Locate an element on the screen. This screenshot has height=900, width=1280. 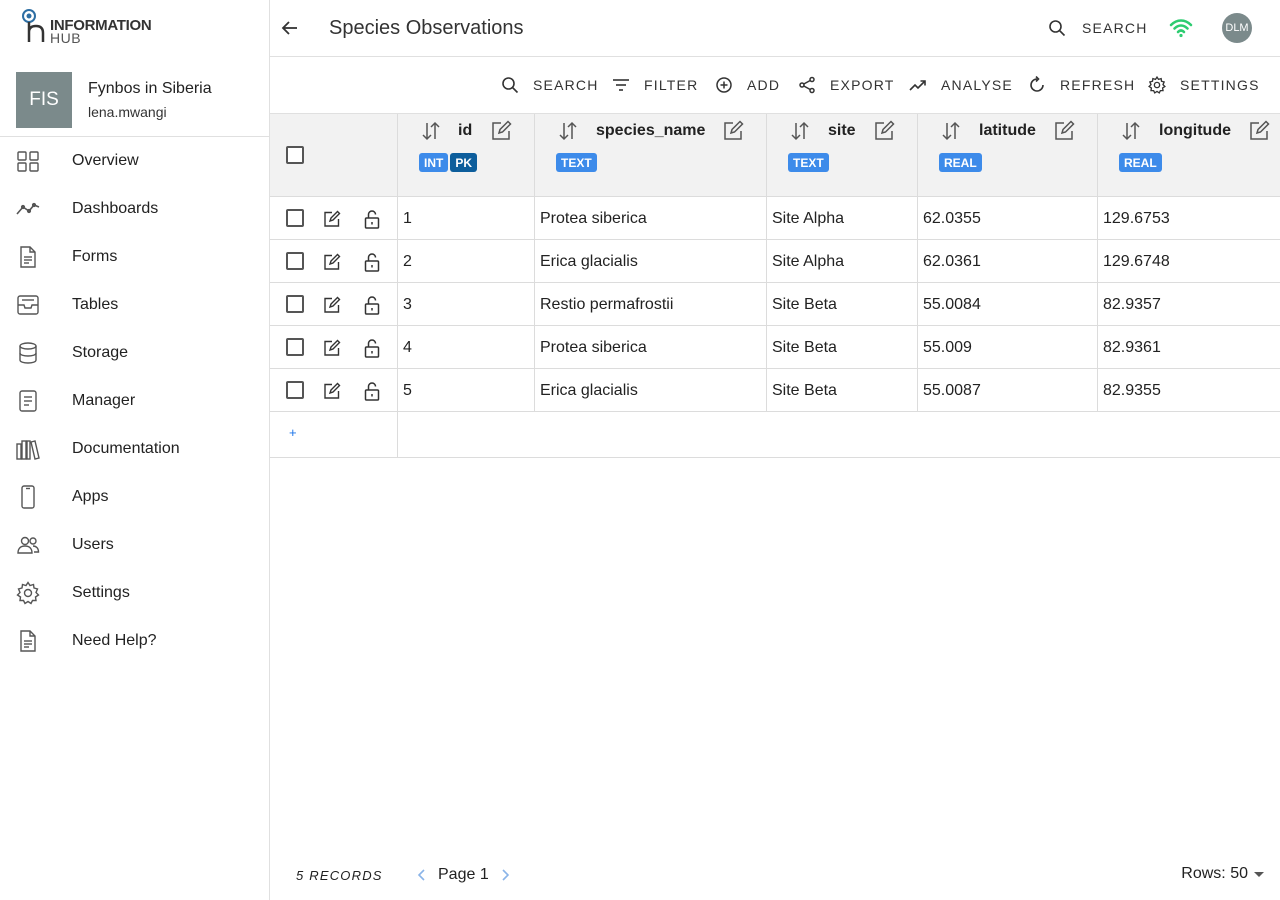
cell-longitude: 82.9361 is located at coordinates (1188, 347).